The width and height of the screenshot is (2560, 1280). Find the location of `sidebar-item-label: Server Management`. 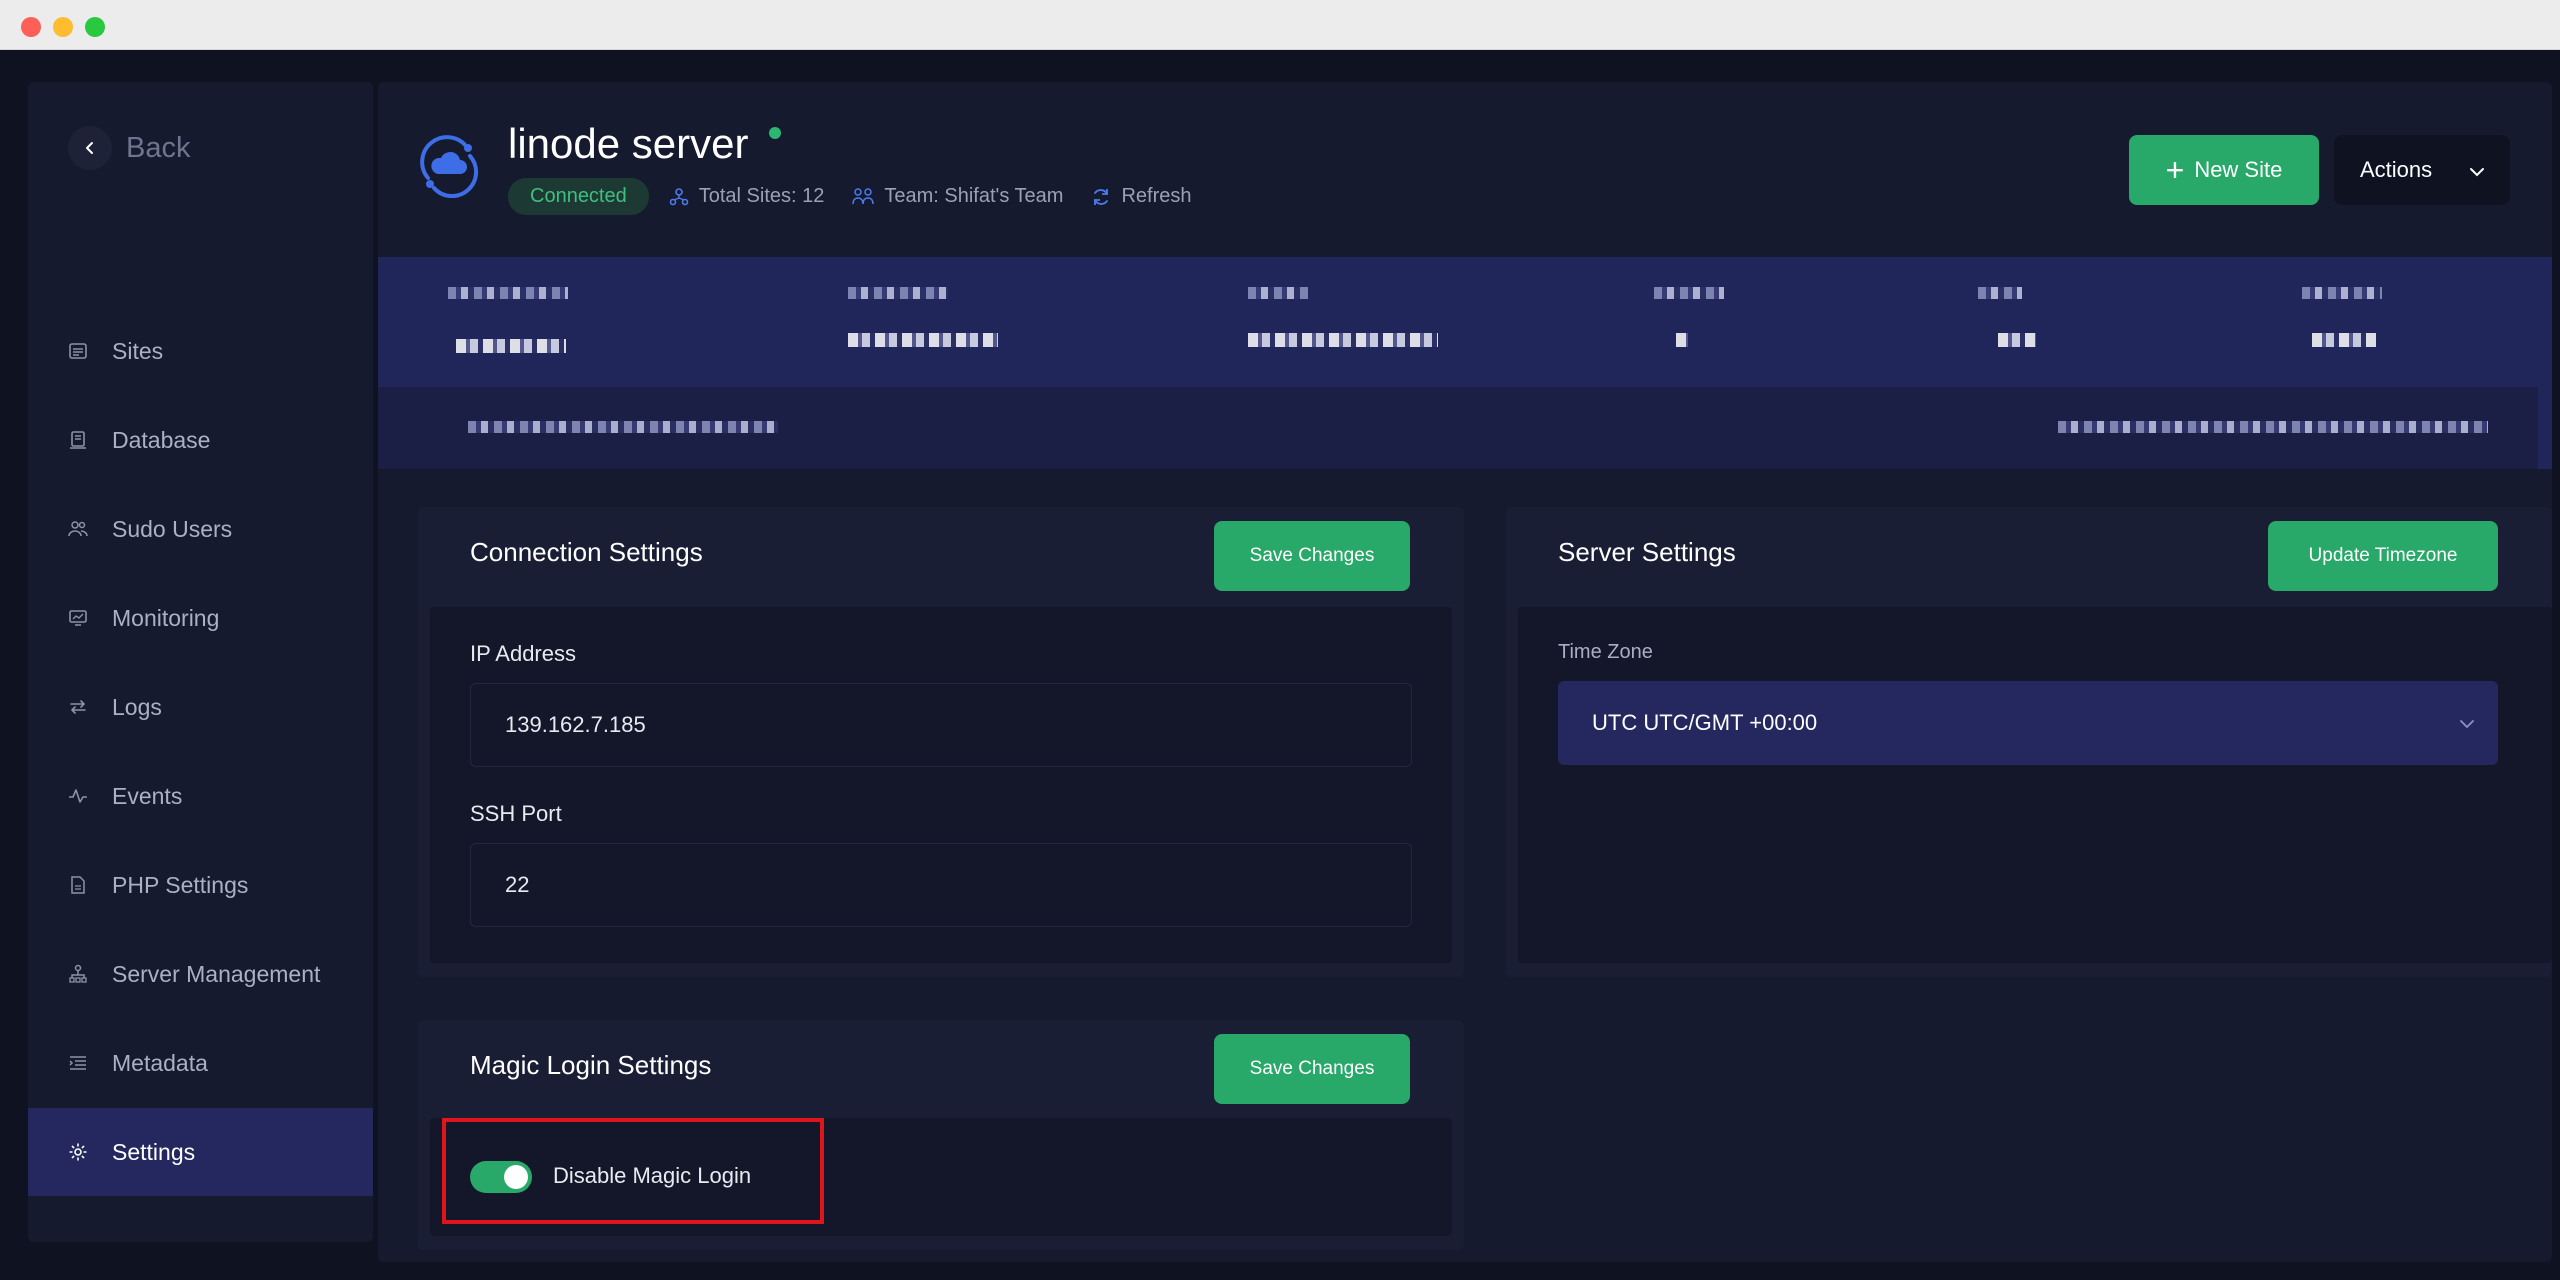

sidebar-item-label: Server Management is located at coordinates (216, 973).